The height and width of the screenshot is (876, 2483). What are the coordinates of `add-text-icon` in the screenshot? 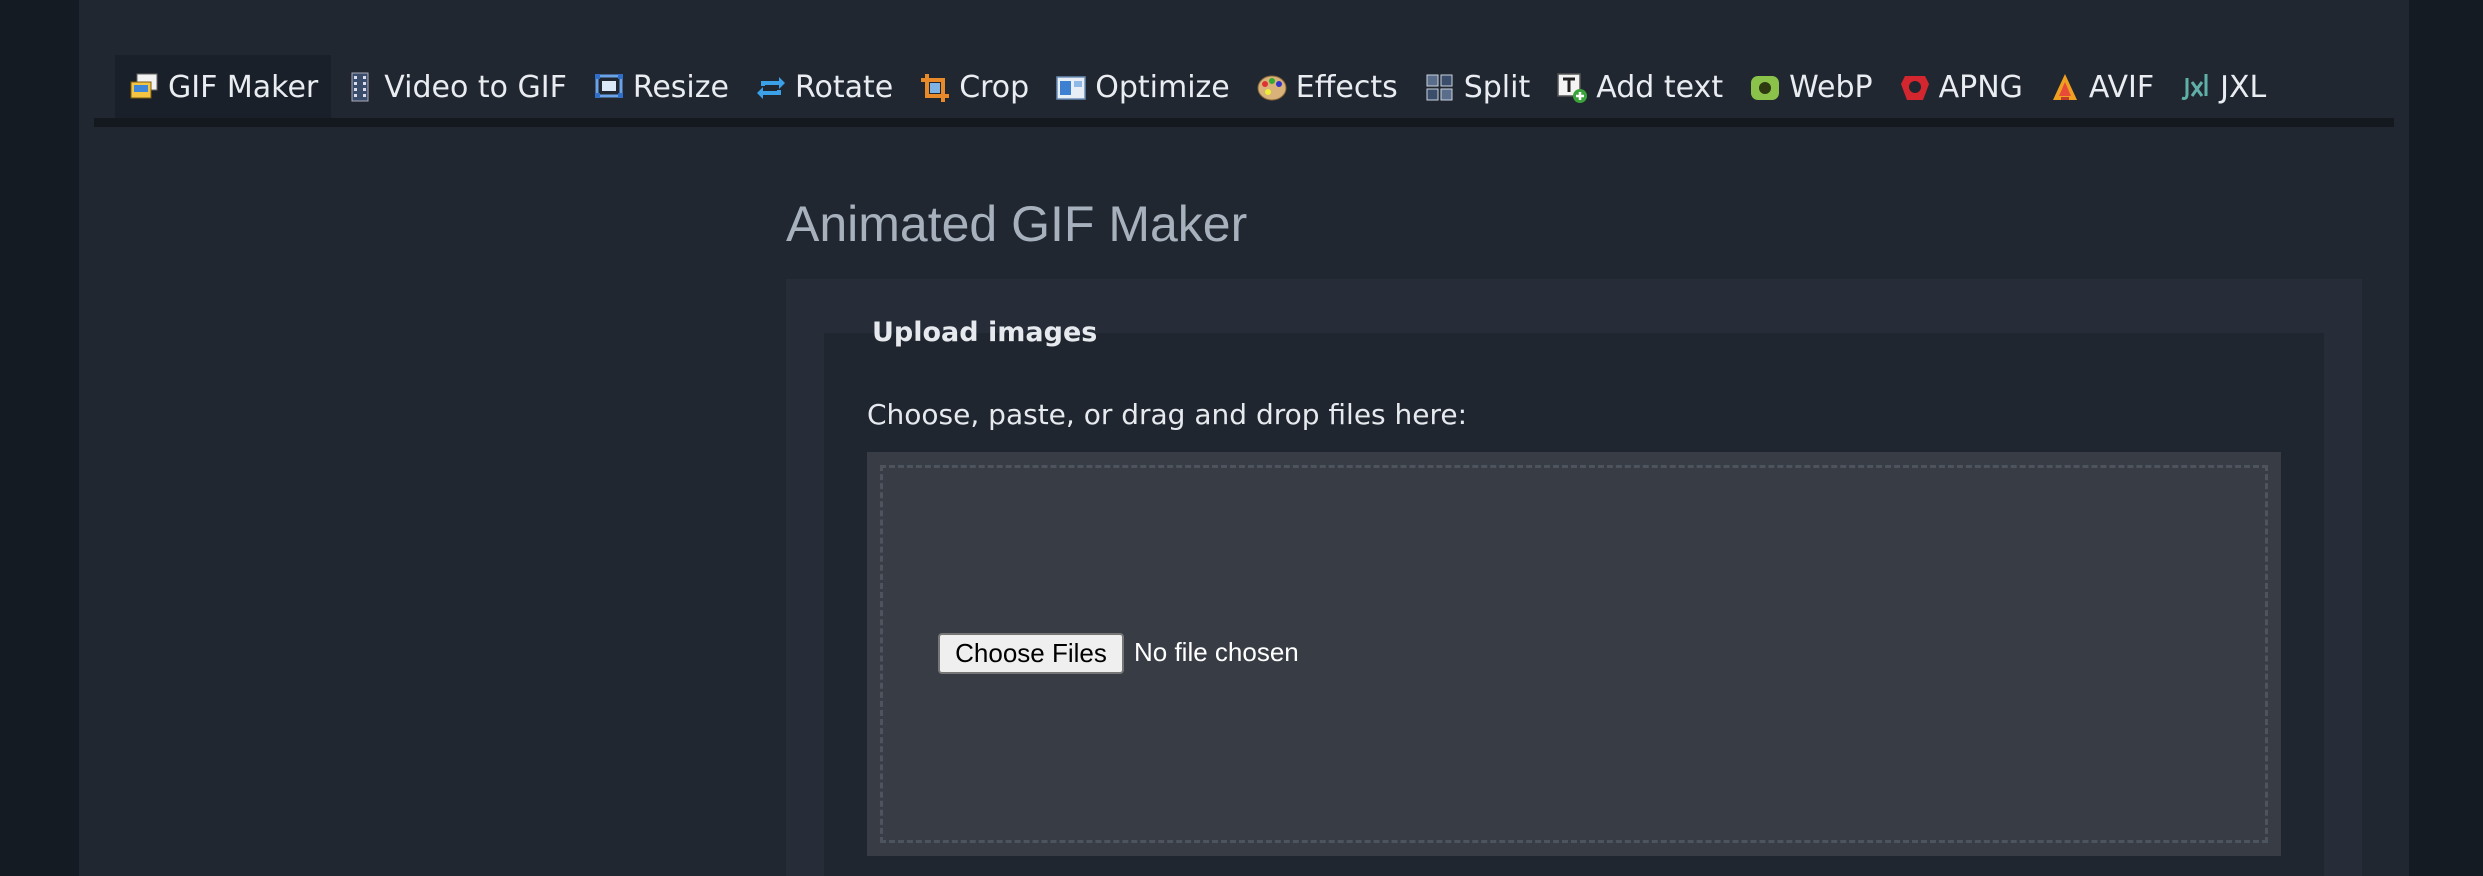 It's located at (1572, 87).